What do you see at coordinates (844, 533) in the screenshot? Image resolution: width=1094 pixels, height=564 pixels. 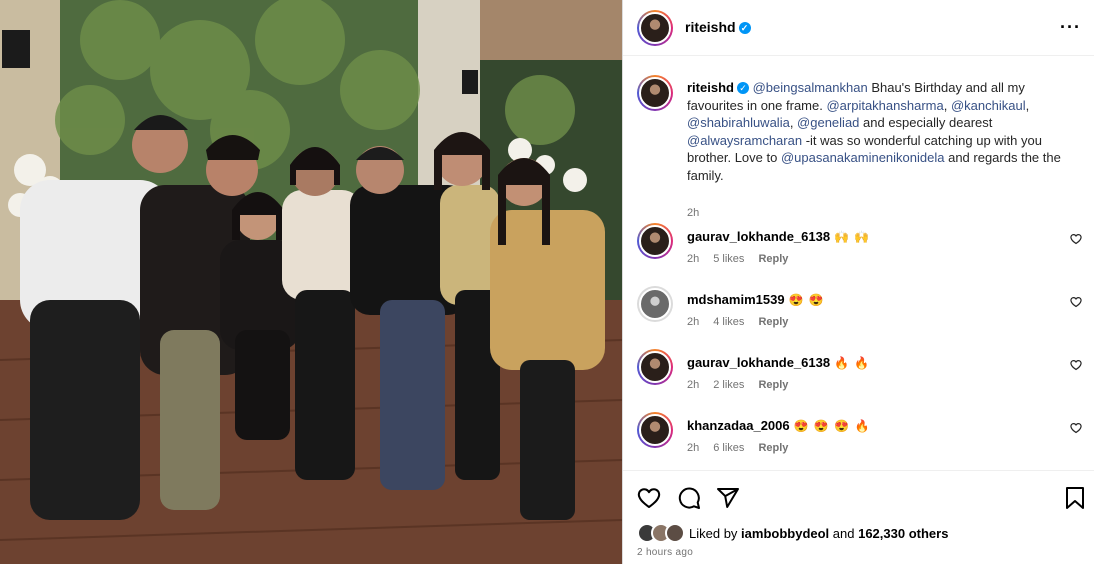 I see `likes-middle: and` at bounding box center [844, 533].